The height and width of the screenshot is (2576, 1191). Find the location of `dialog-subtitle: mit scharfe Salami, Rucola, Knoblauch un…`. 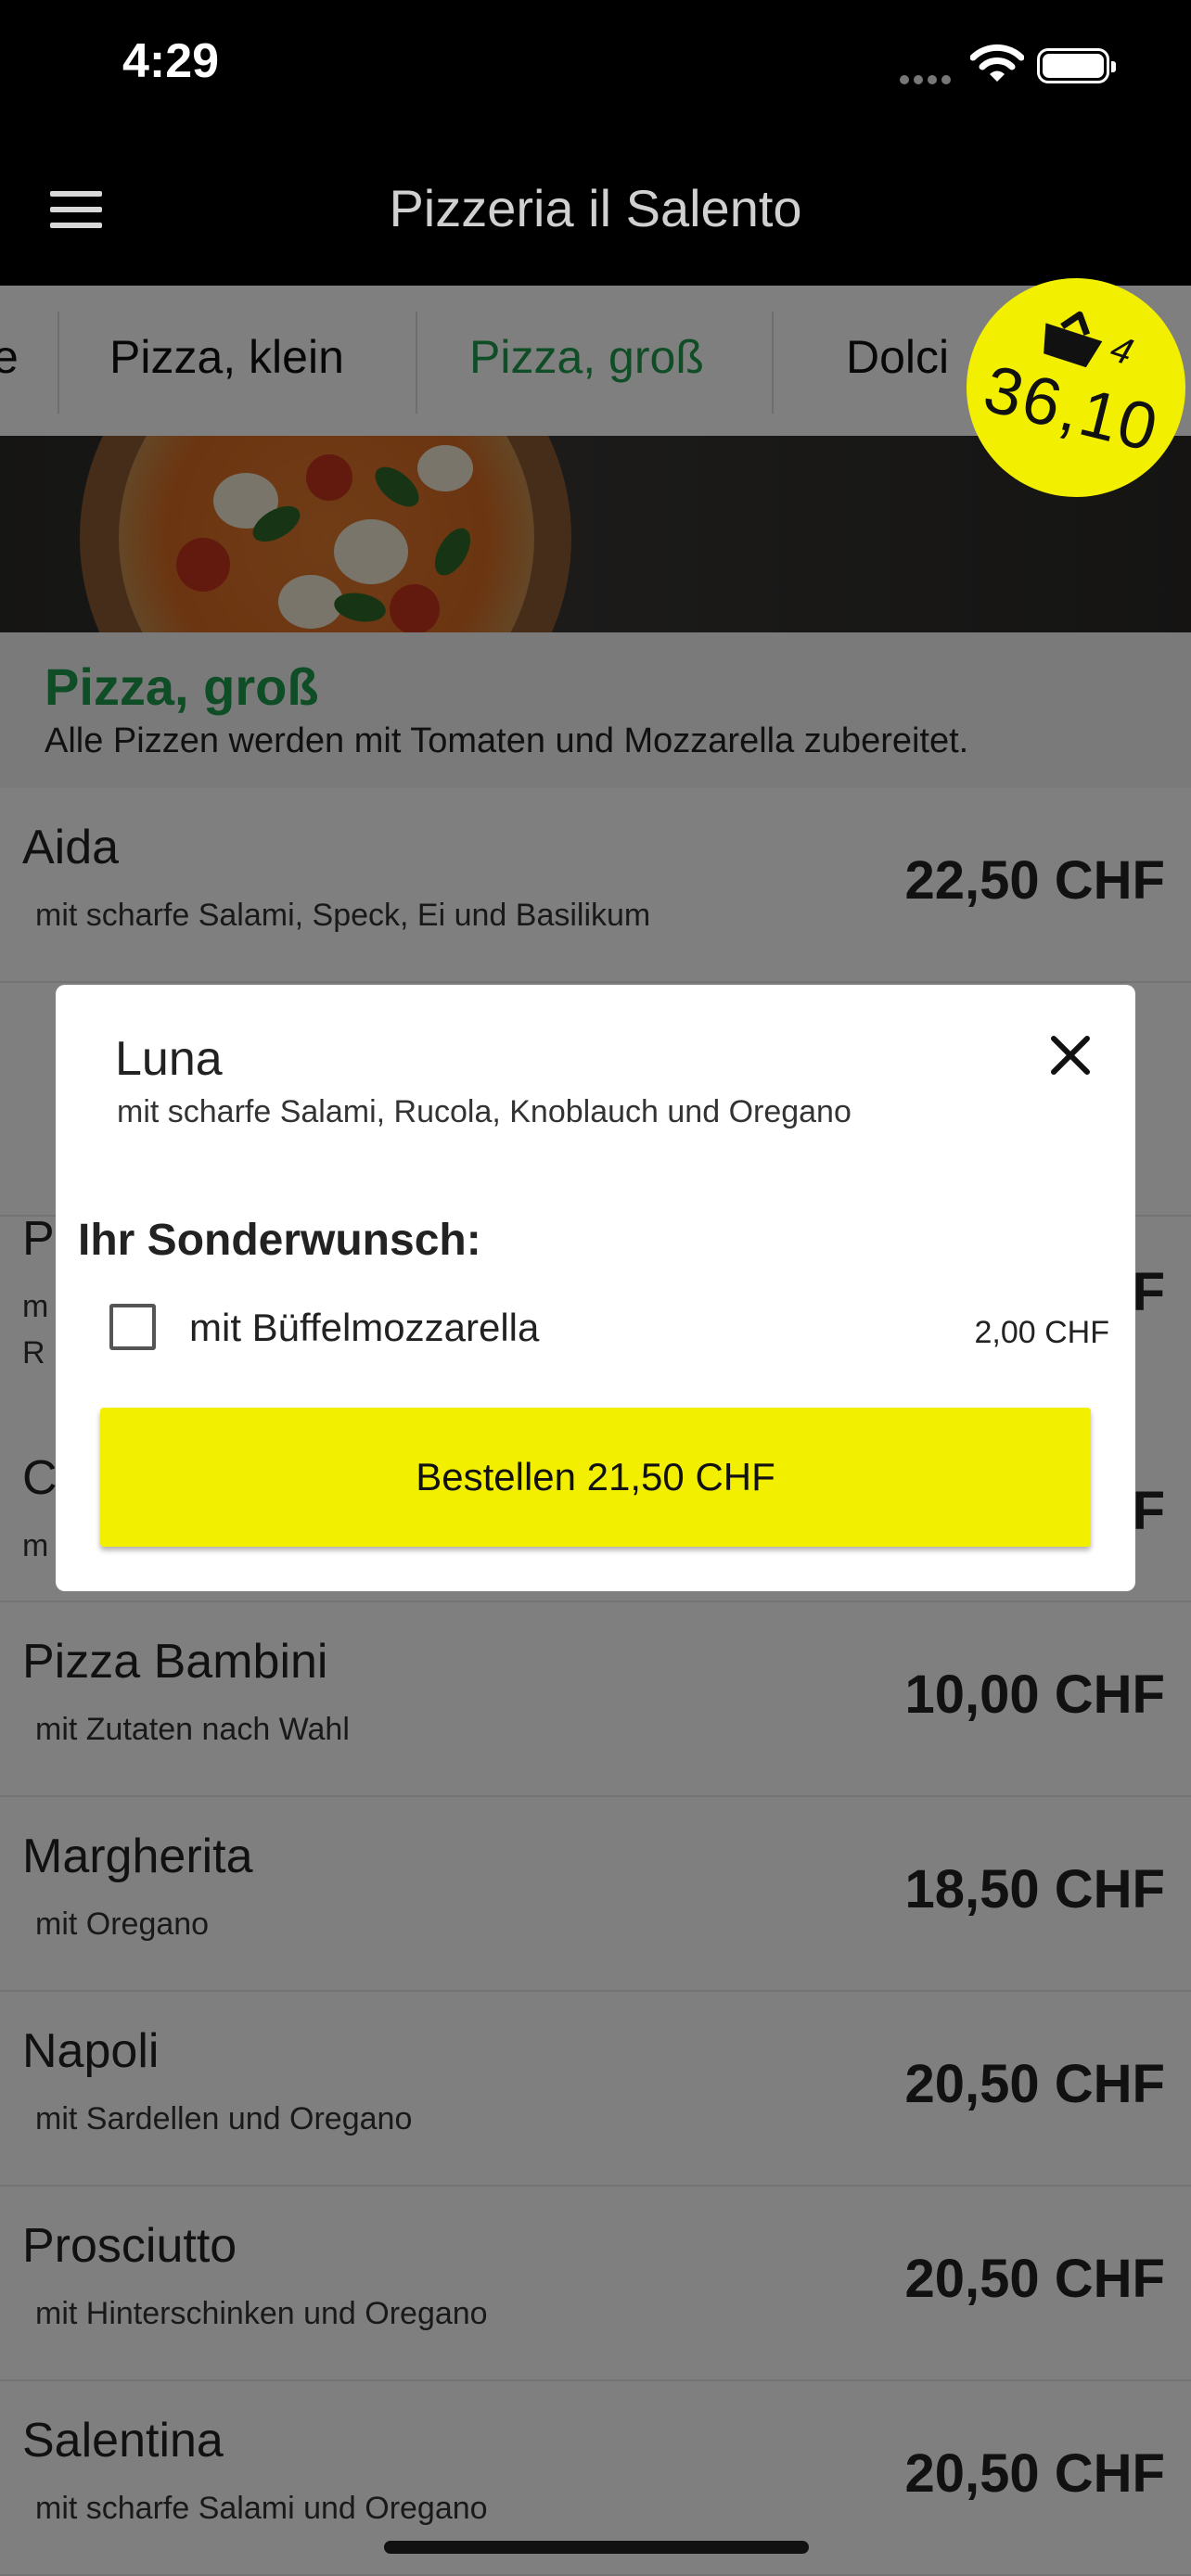

dialog-subtitle: mit scharfe Salami, Rucola, Knoblauch un… is located at coordinates (484, 1111).